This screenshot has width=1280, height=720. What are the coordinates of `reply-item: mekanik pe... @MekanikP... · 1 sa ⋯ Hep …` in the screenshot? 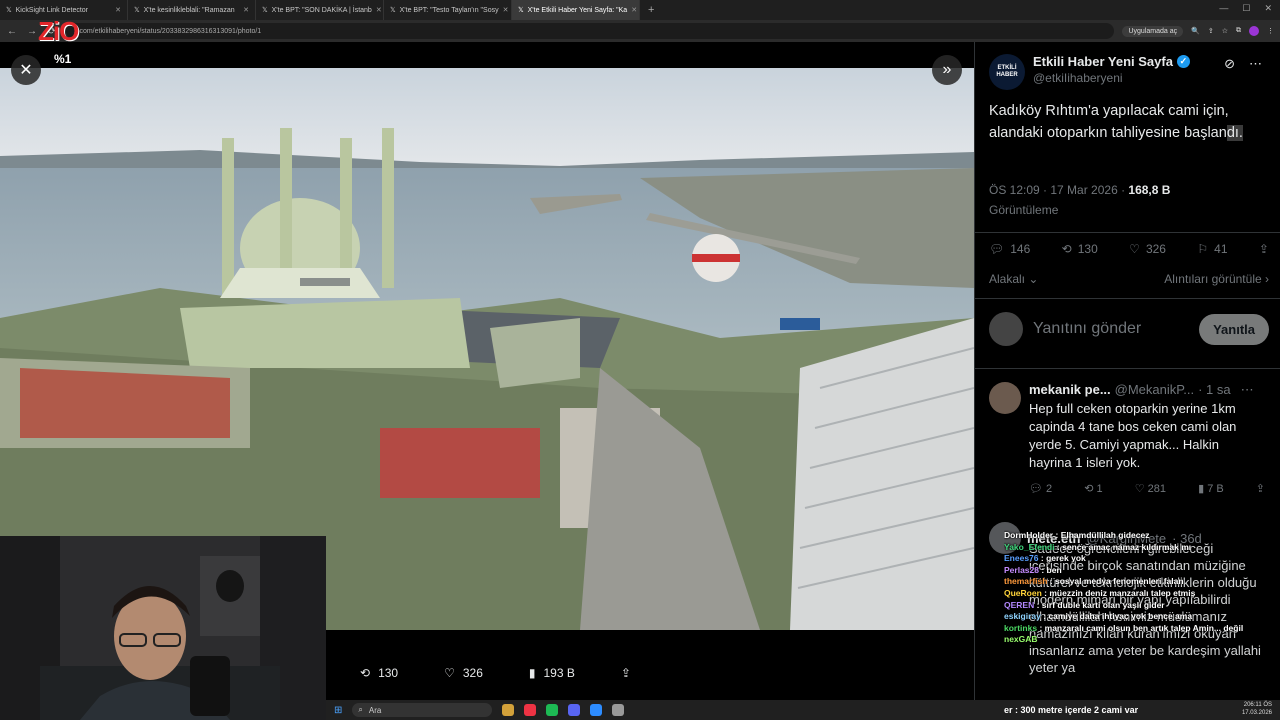 It's located at (1132, 438).